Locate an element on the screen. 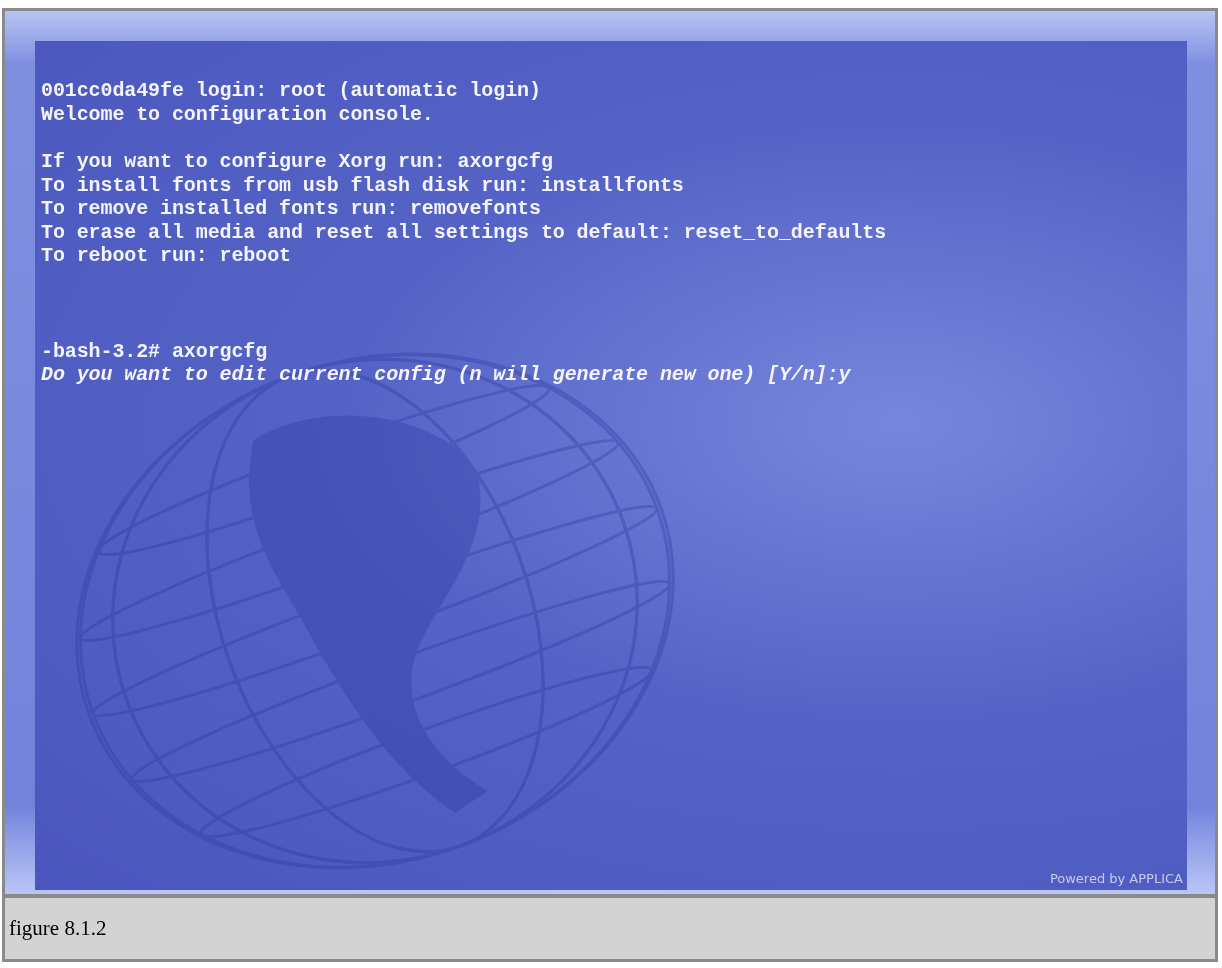 The image size is (1222, 968). console-line: To reboot run: reboot is located at coordinates (166, 256).